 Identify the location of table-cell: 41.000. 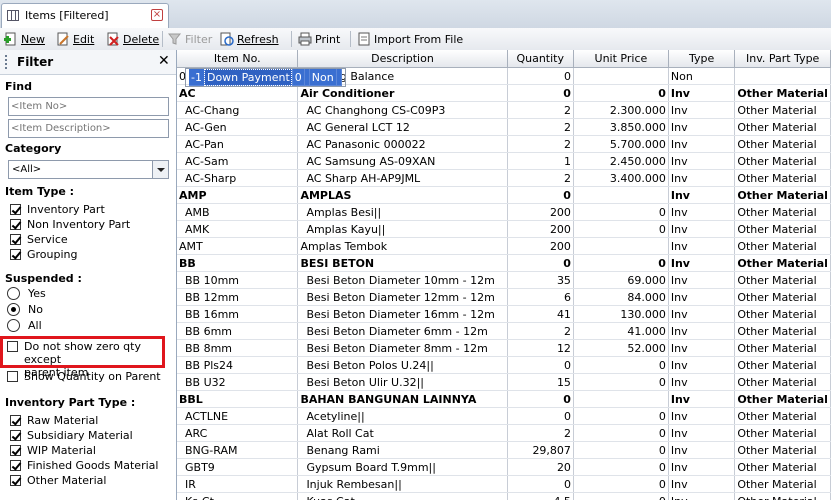
(621, 331).